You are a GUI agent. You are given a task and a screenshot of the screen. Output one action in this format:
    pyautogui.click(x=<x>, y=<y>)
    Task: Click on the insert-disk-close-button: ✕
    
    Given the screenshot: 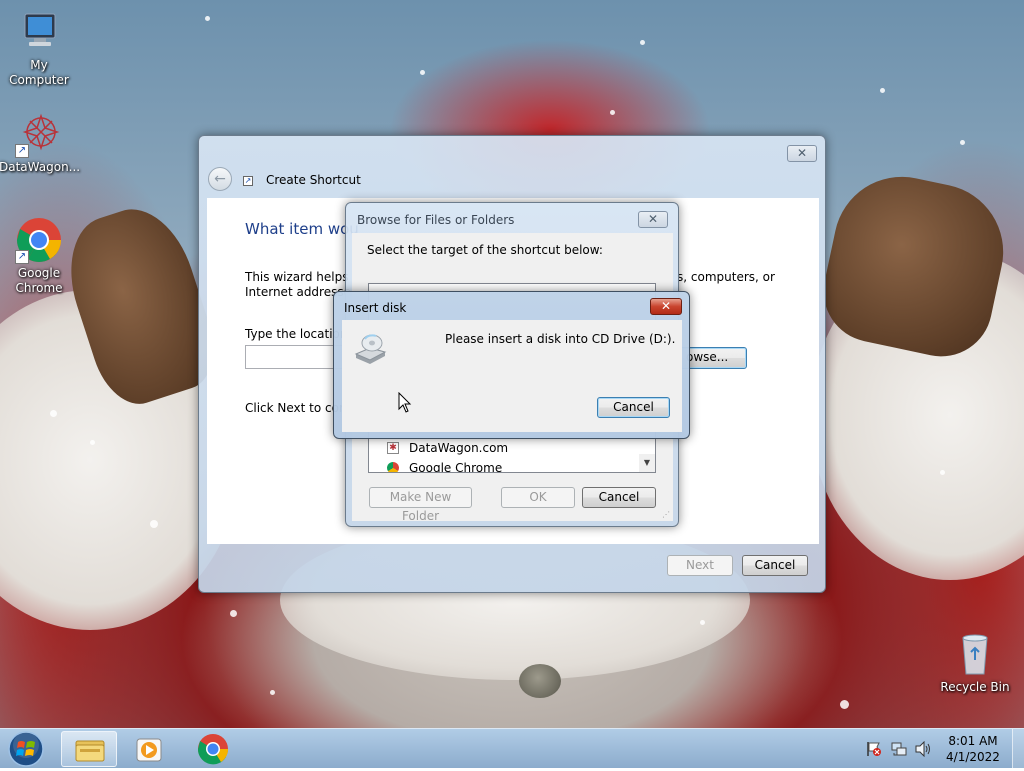 What is the action you would take?
    pyautogui.click(x=666, y=306)
    